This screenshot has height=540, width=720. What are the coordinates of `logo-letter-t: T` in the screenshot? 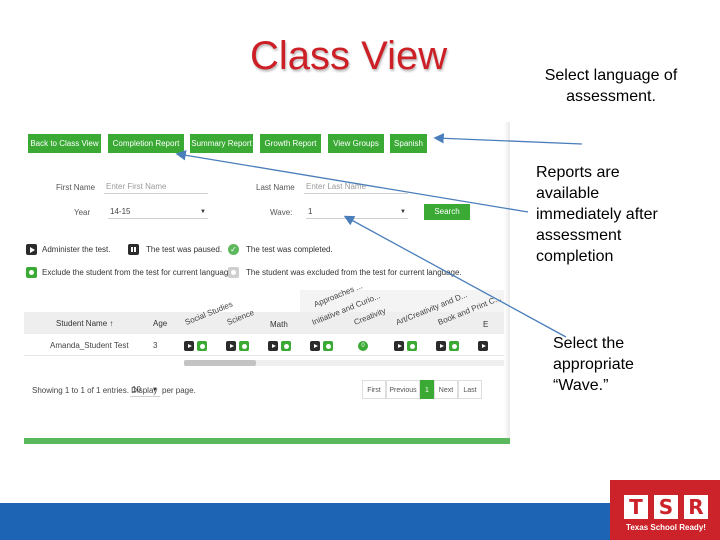 It's located at (636, 507).